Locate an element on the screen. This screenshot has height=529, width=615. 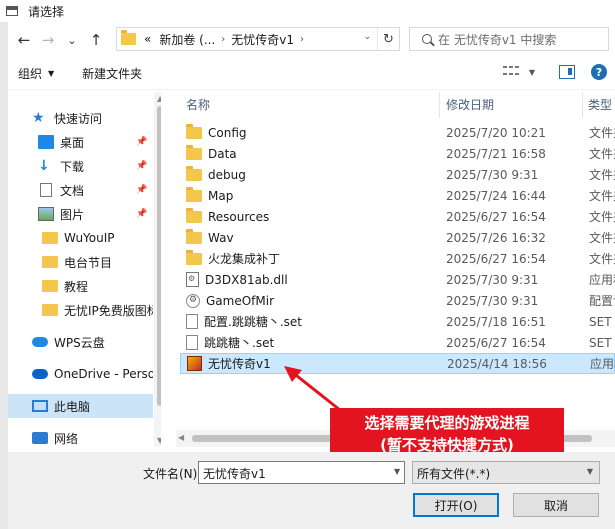
column-header-date: 修改日期 is located at coordinates (470, 104).